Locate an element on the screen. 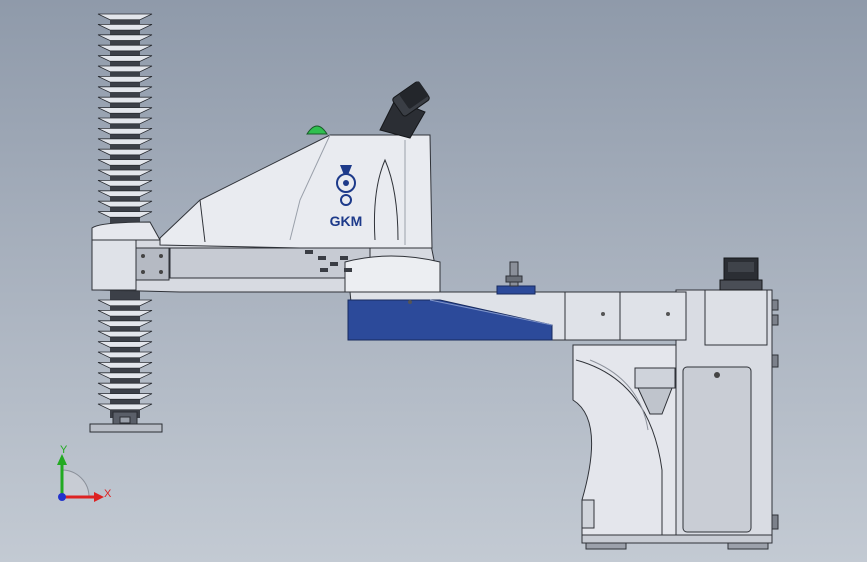 This screenshot has width=867, height=562. z-axis-dot is located at coordinates (62, 497).